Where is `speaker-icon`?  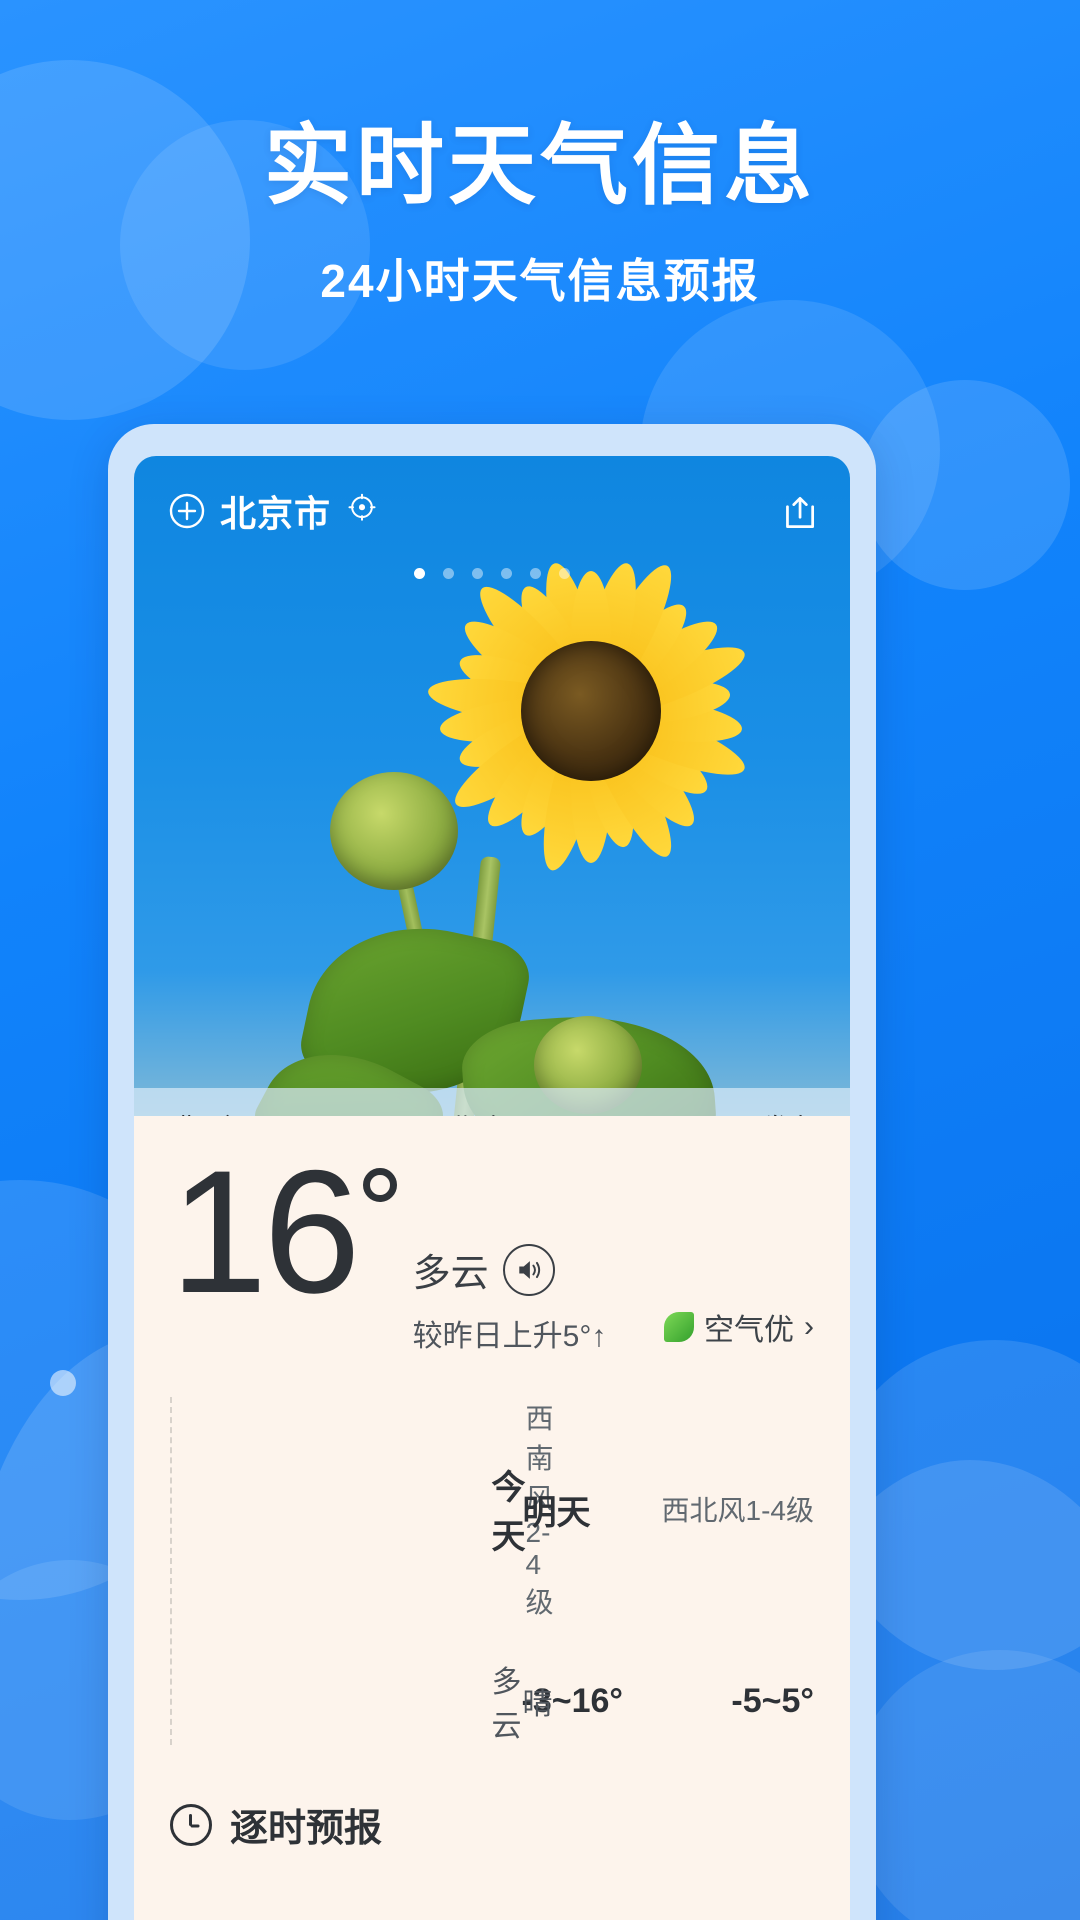
speaker-icon is located at coordinates (528, 1269).